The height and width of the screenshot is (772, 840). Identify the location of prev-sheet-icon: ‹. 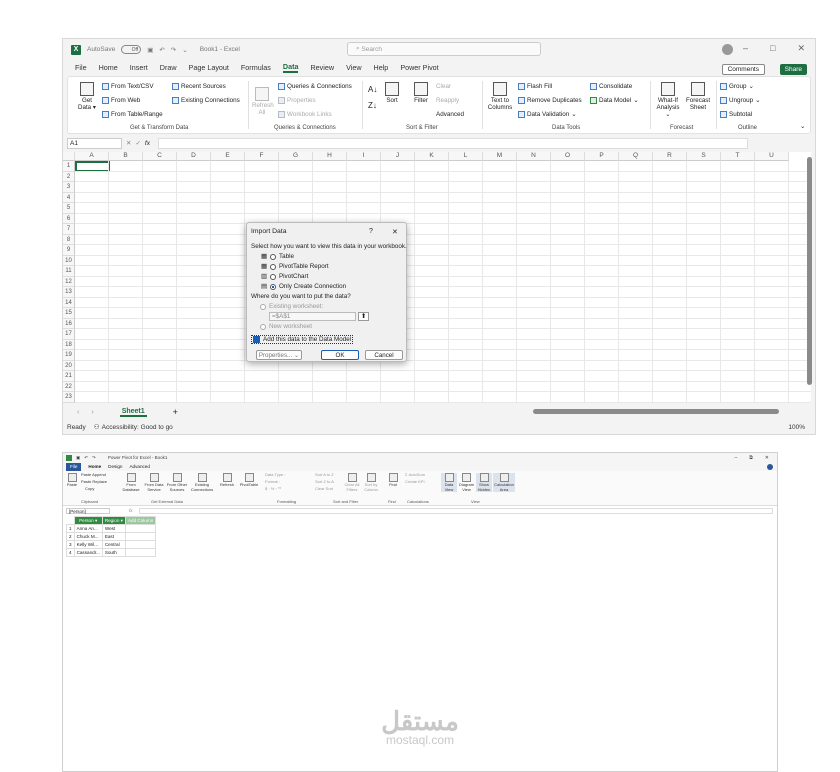
(78, 412).